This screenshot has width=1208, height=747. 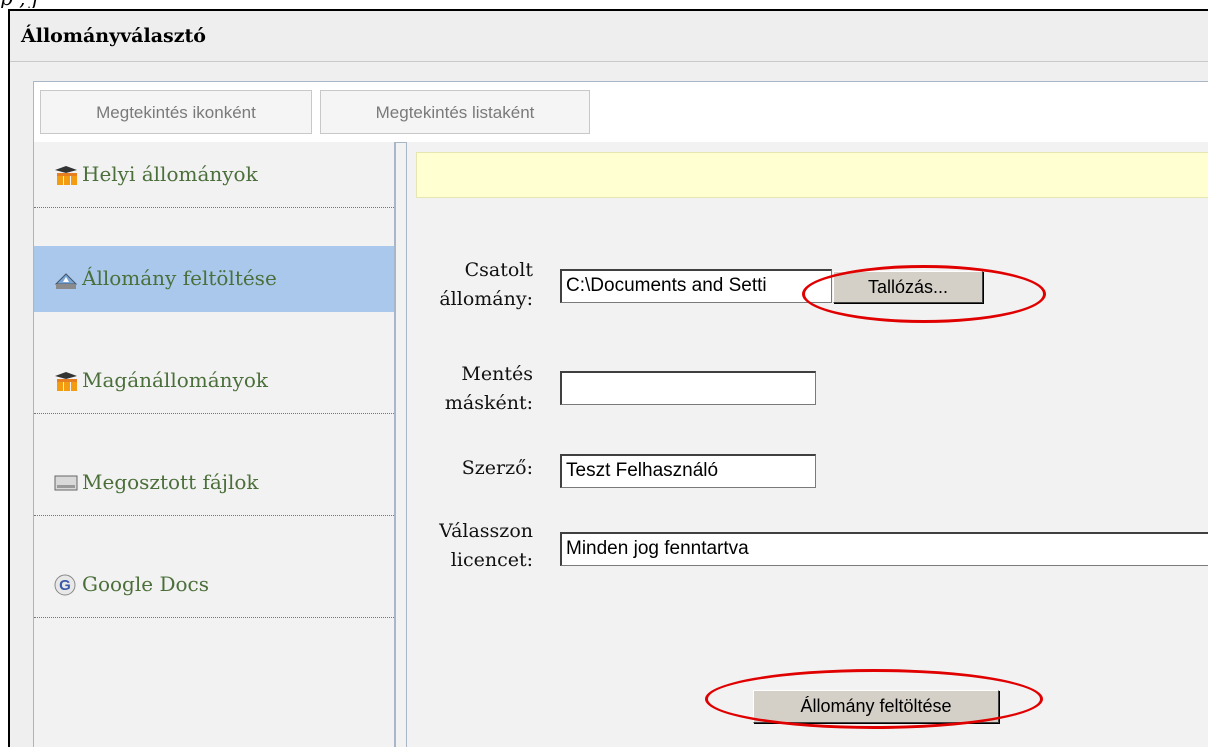 I want to click on google-icon: G, so click(x=65, y=585).